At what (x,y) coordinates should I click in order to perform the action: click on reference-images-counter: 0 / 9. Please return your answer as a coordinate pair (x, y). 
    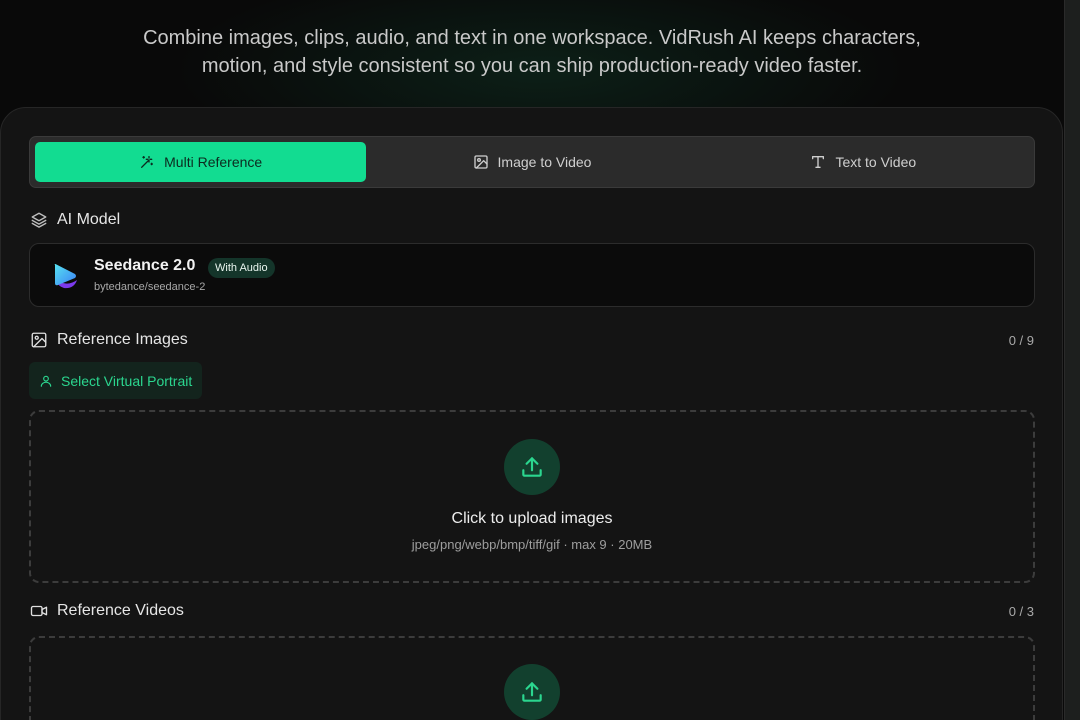
    Looking at the image, I should click on (1021, 340).